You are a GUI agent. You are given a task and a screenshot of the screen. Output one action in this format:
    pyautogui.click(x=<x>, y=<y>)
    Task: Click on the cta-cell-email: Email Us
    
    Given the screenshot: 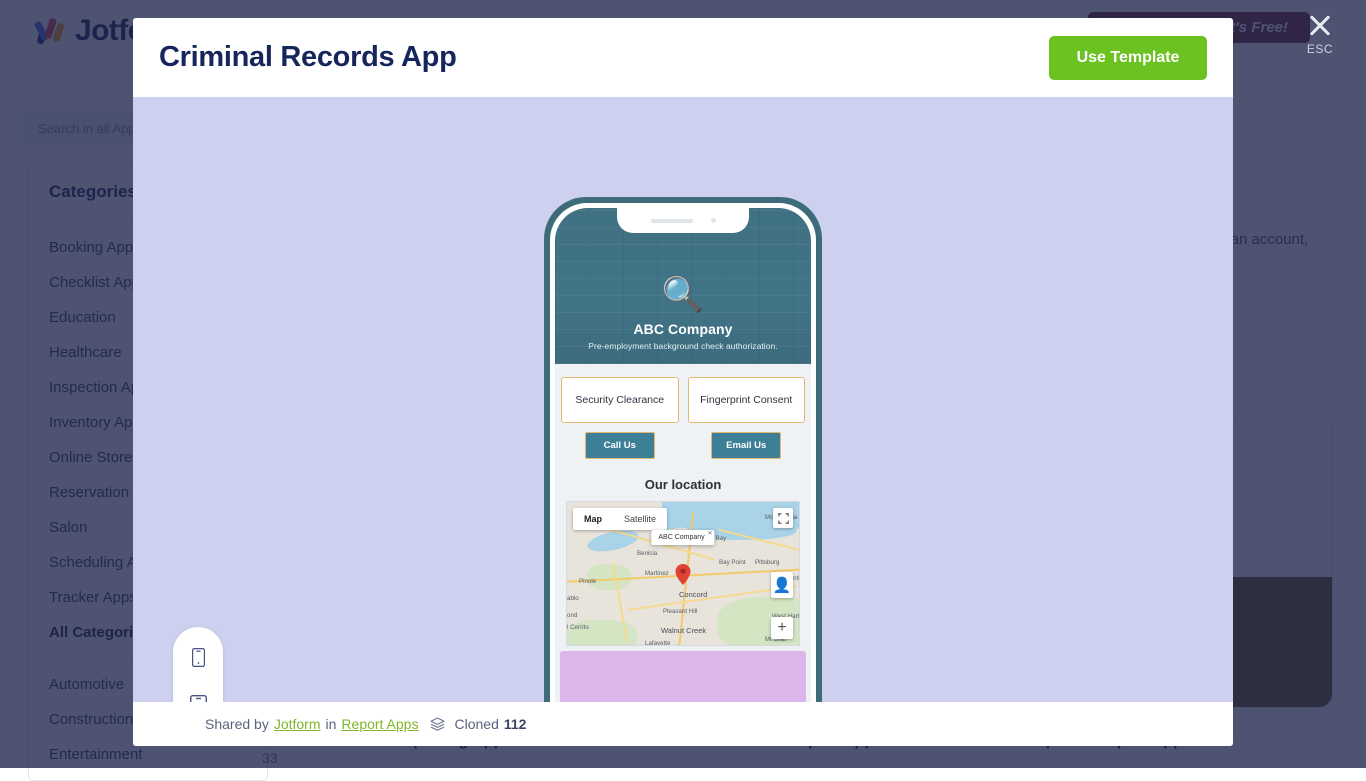 What is the action you would take?
    pyautogui.click(x=747, y=445)
    